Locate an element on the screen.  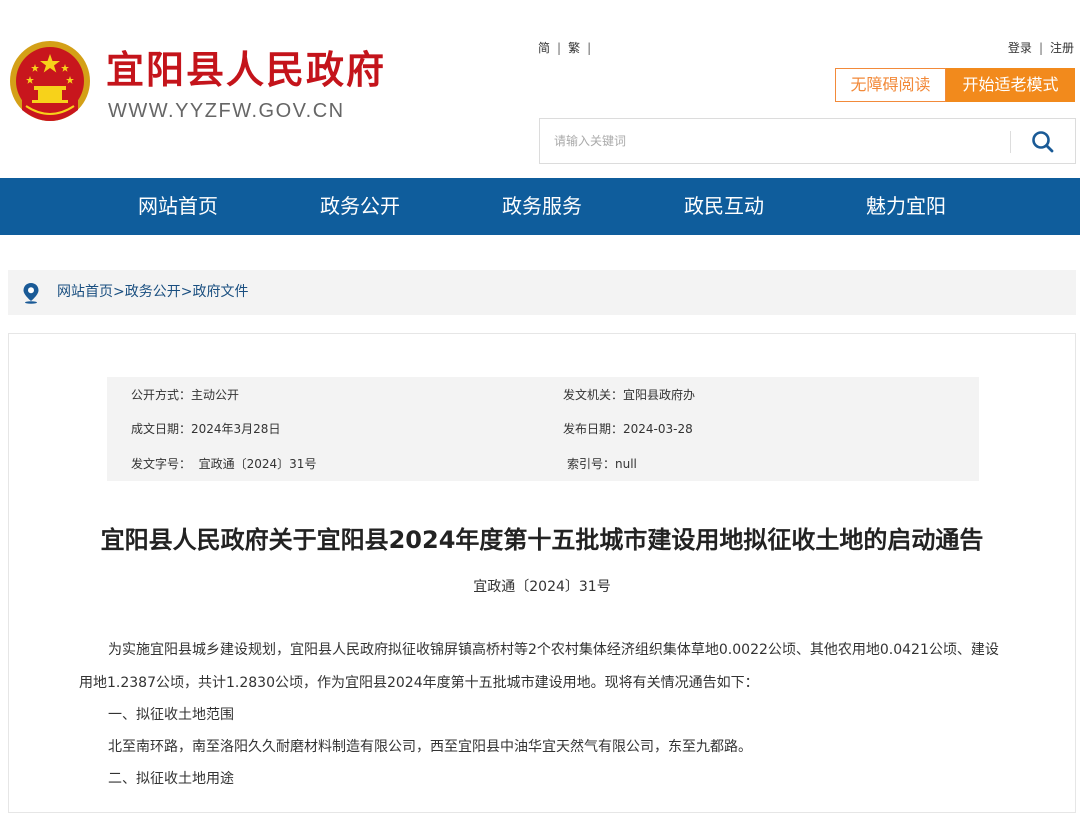
search-divider is located at coordinates (1010, 142).